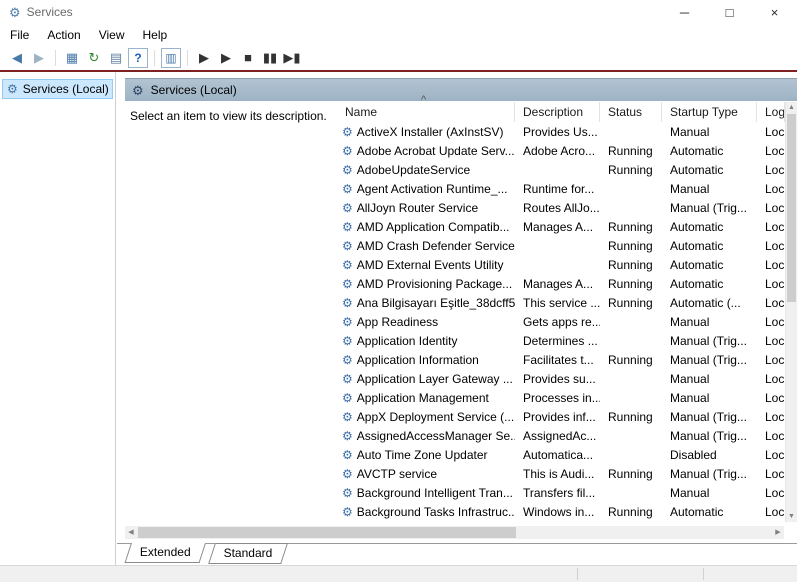 The width and height of the screenshot is (797, 582). I want to click on column-header-log-on-as: Log, so click(771, 112).